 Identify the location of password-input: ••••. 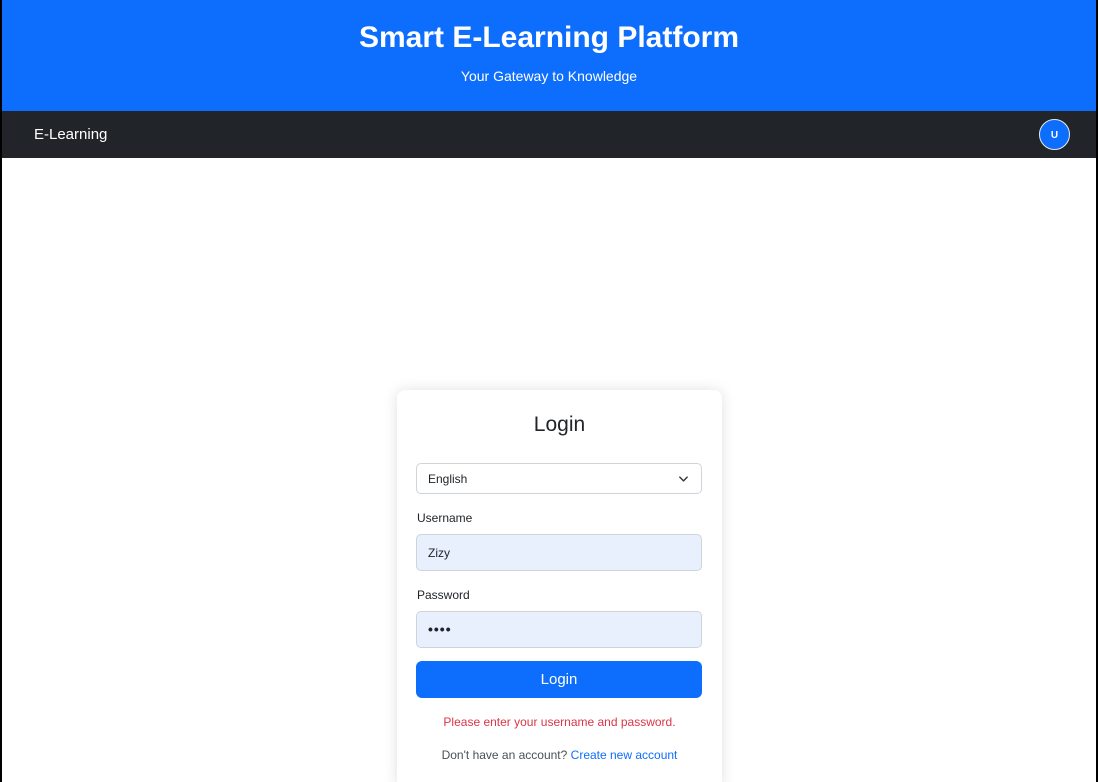
(559, 629).